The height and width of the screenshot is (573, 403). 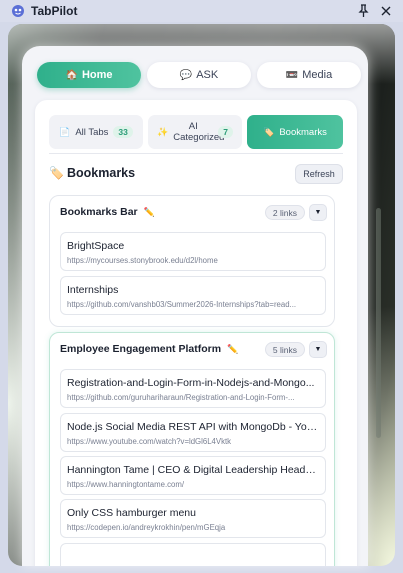 I want to click on link-count-badge: 5 links, so click(x=284, y=349).